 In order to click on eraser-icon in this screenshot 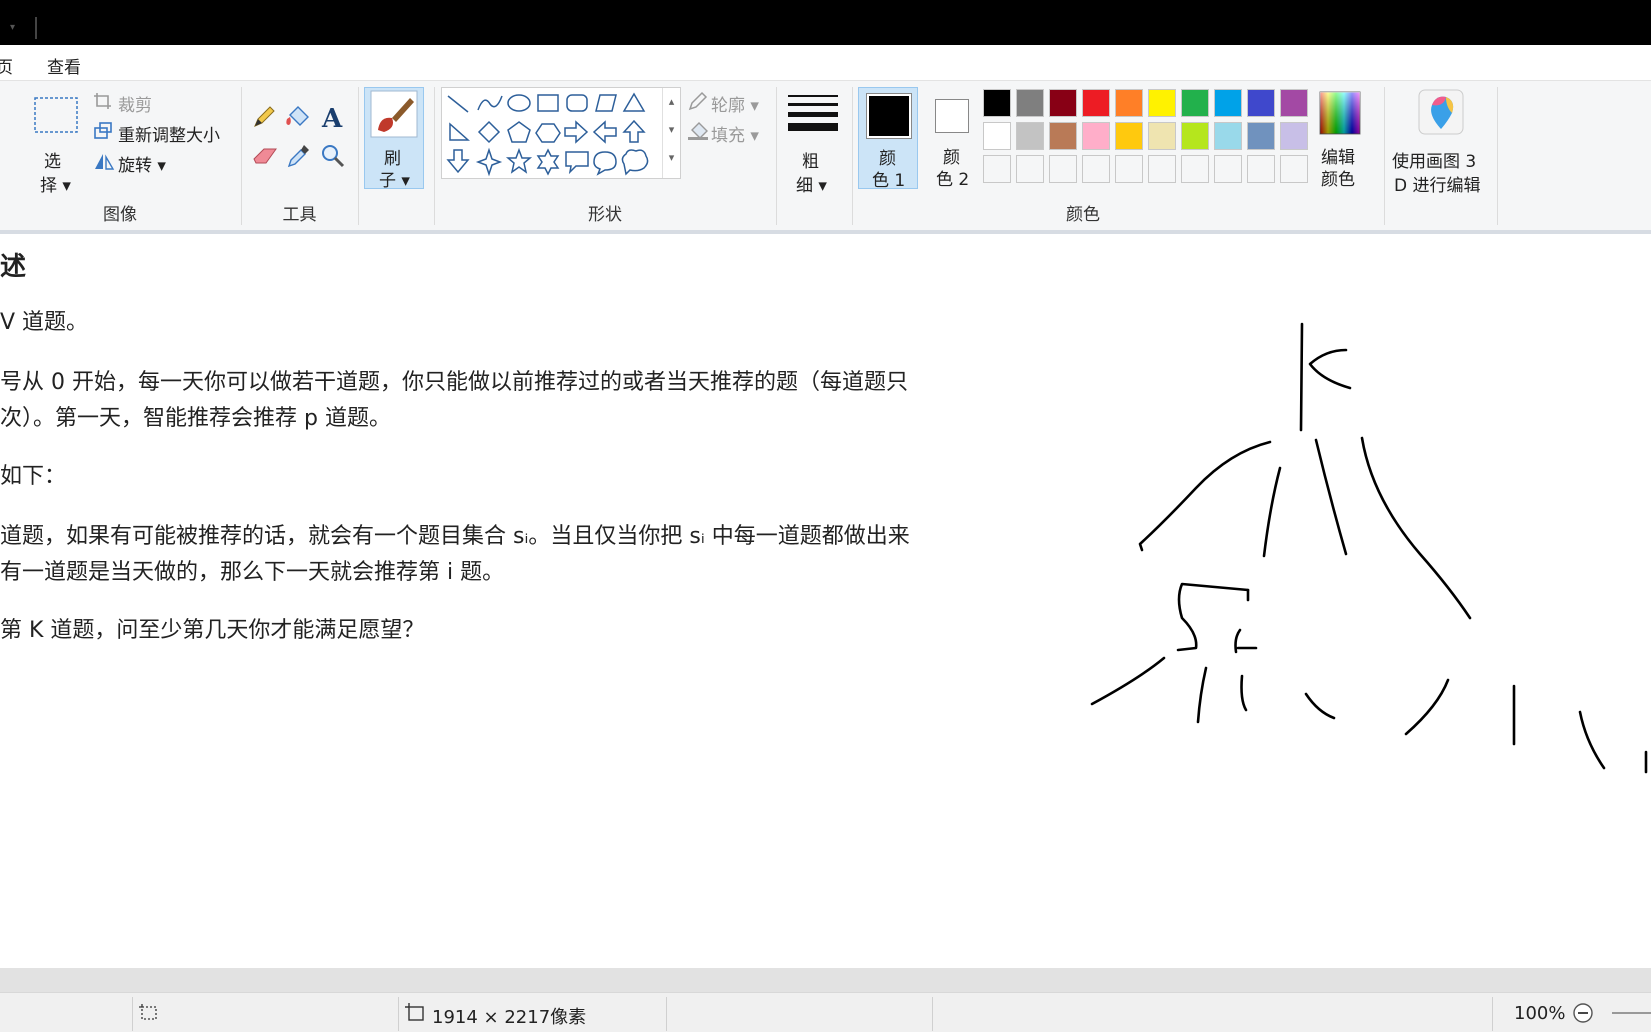, I will do `click(265, 156)`.